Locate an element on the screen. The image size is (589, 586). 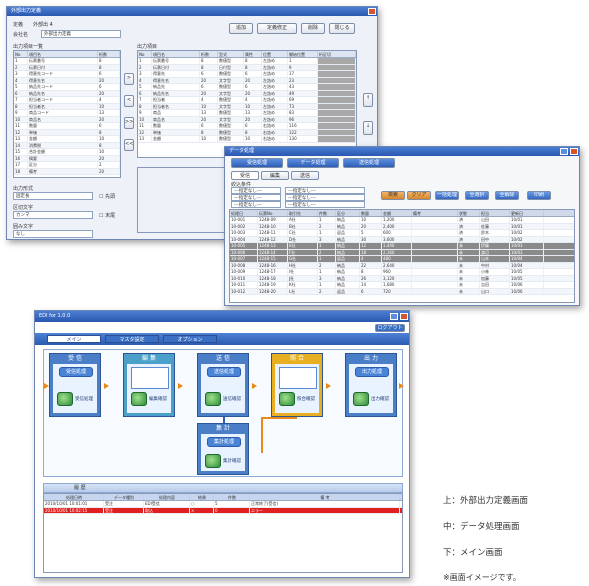
table-cell: 9 is located at coordinates (145, 113).